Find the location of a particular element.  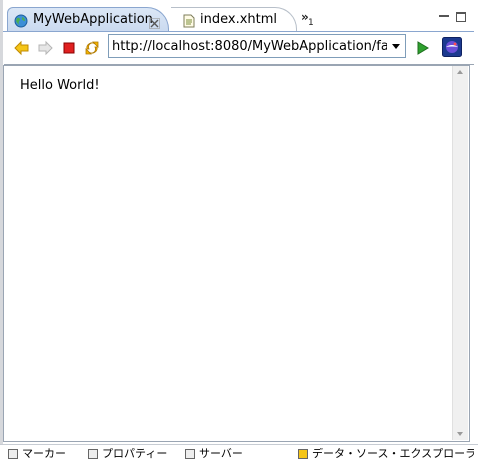

left-gutter is located at coordinates (1, 227).